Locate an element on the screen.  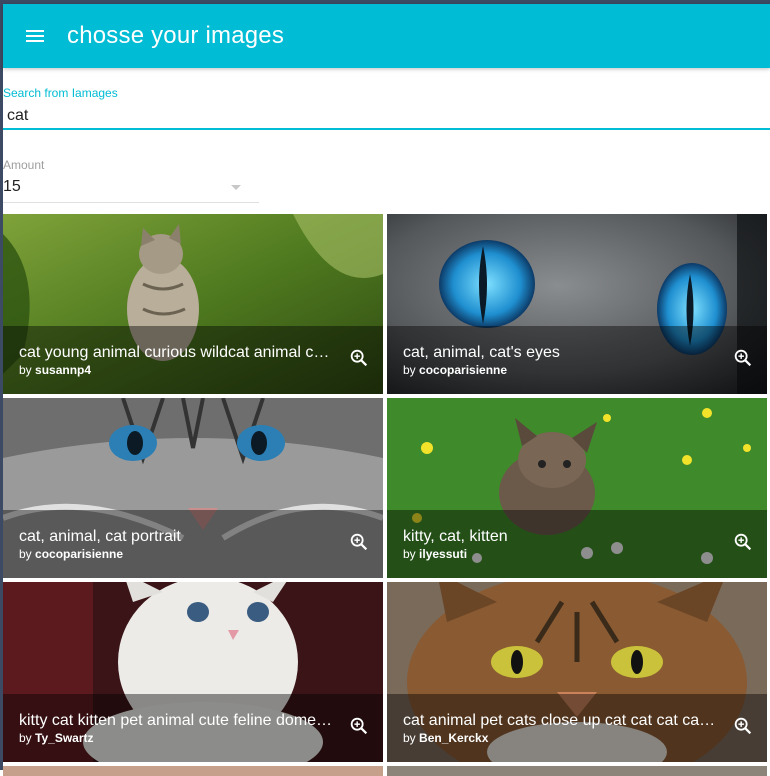
hamburger-menu-icon is located at coordinates (35, 36).